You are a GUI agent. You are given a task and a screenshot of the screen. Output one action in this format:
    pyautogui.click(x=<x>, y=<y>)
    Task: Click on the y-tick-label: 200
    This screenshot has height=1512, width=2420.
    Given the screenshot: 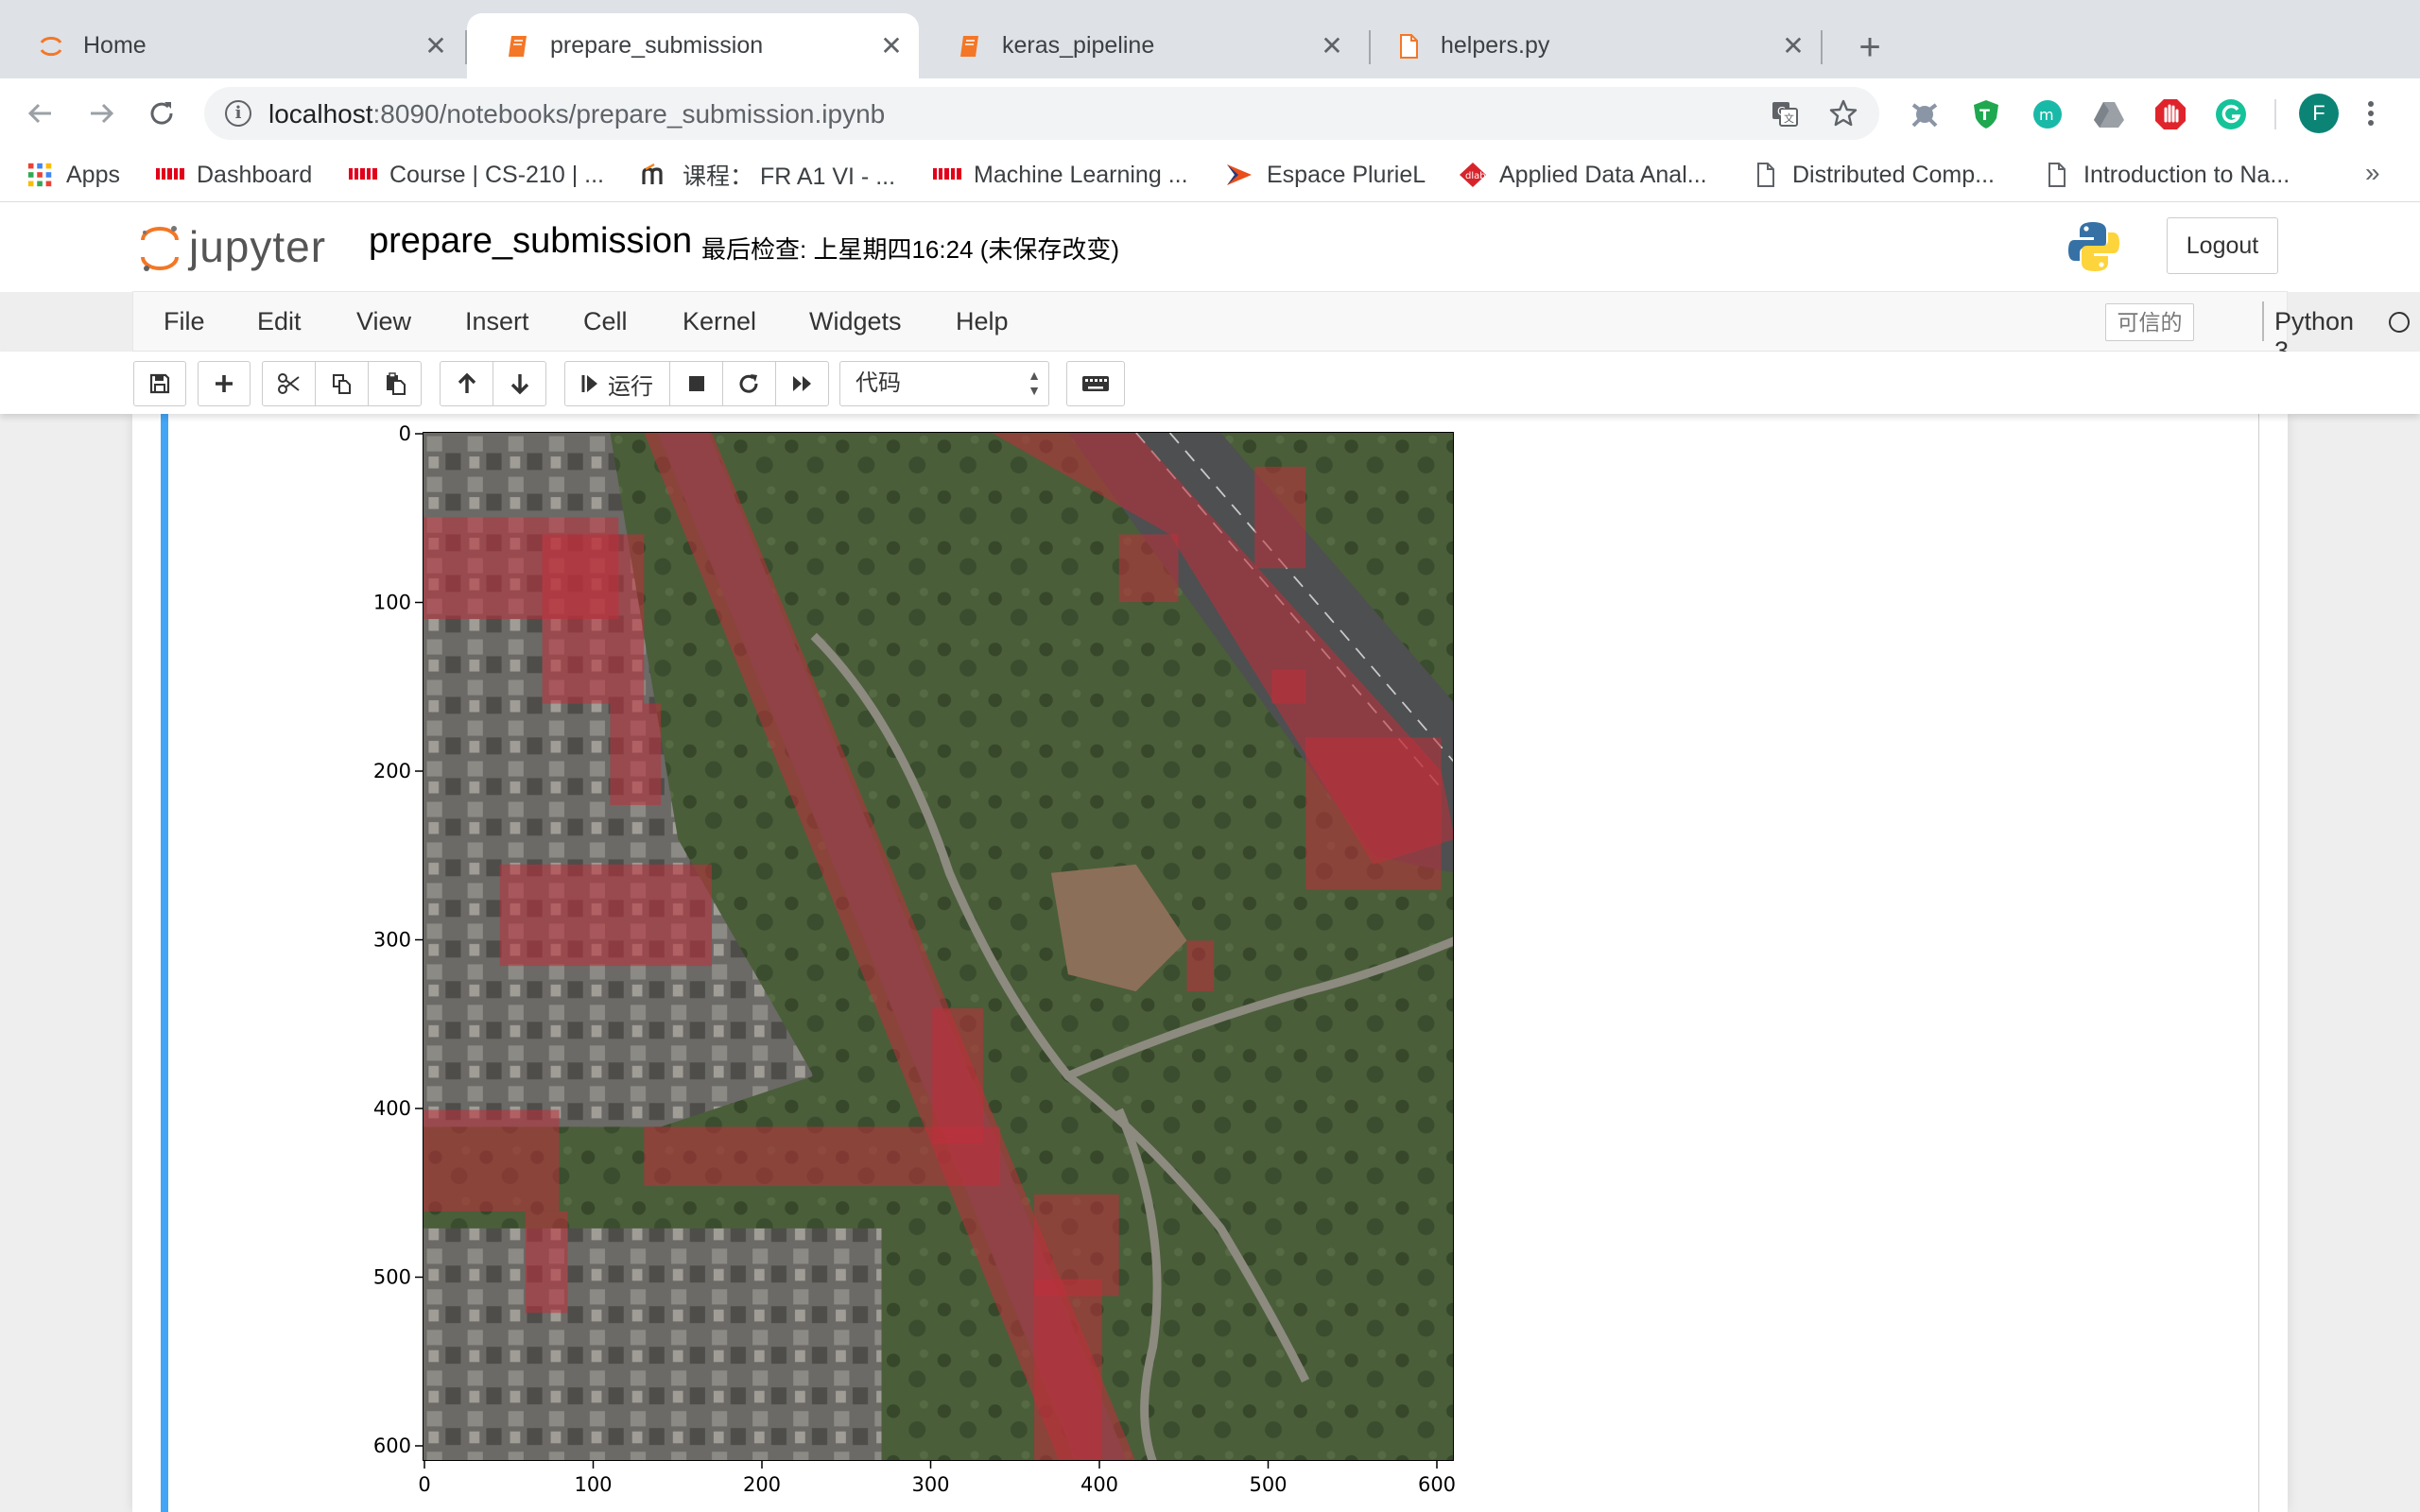 What is the action you would take?
    pyautogui.click(x=392, y=771)
    